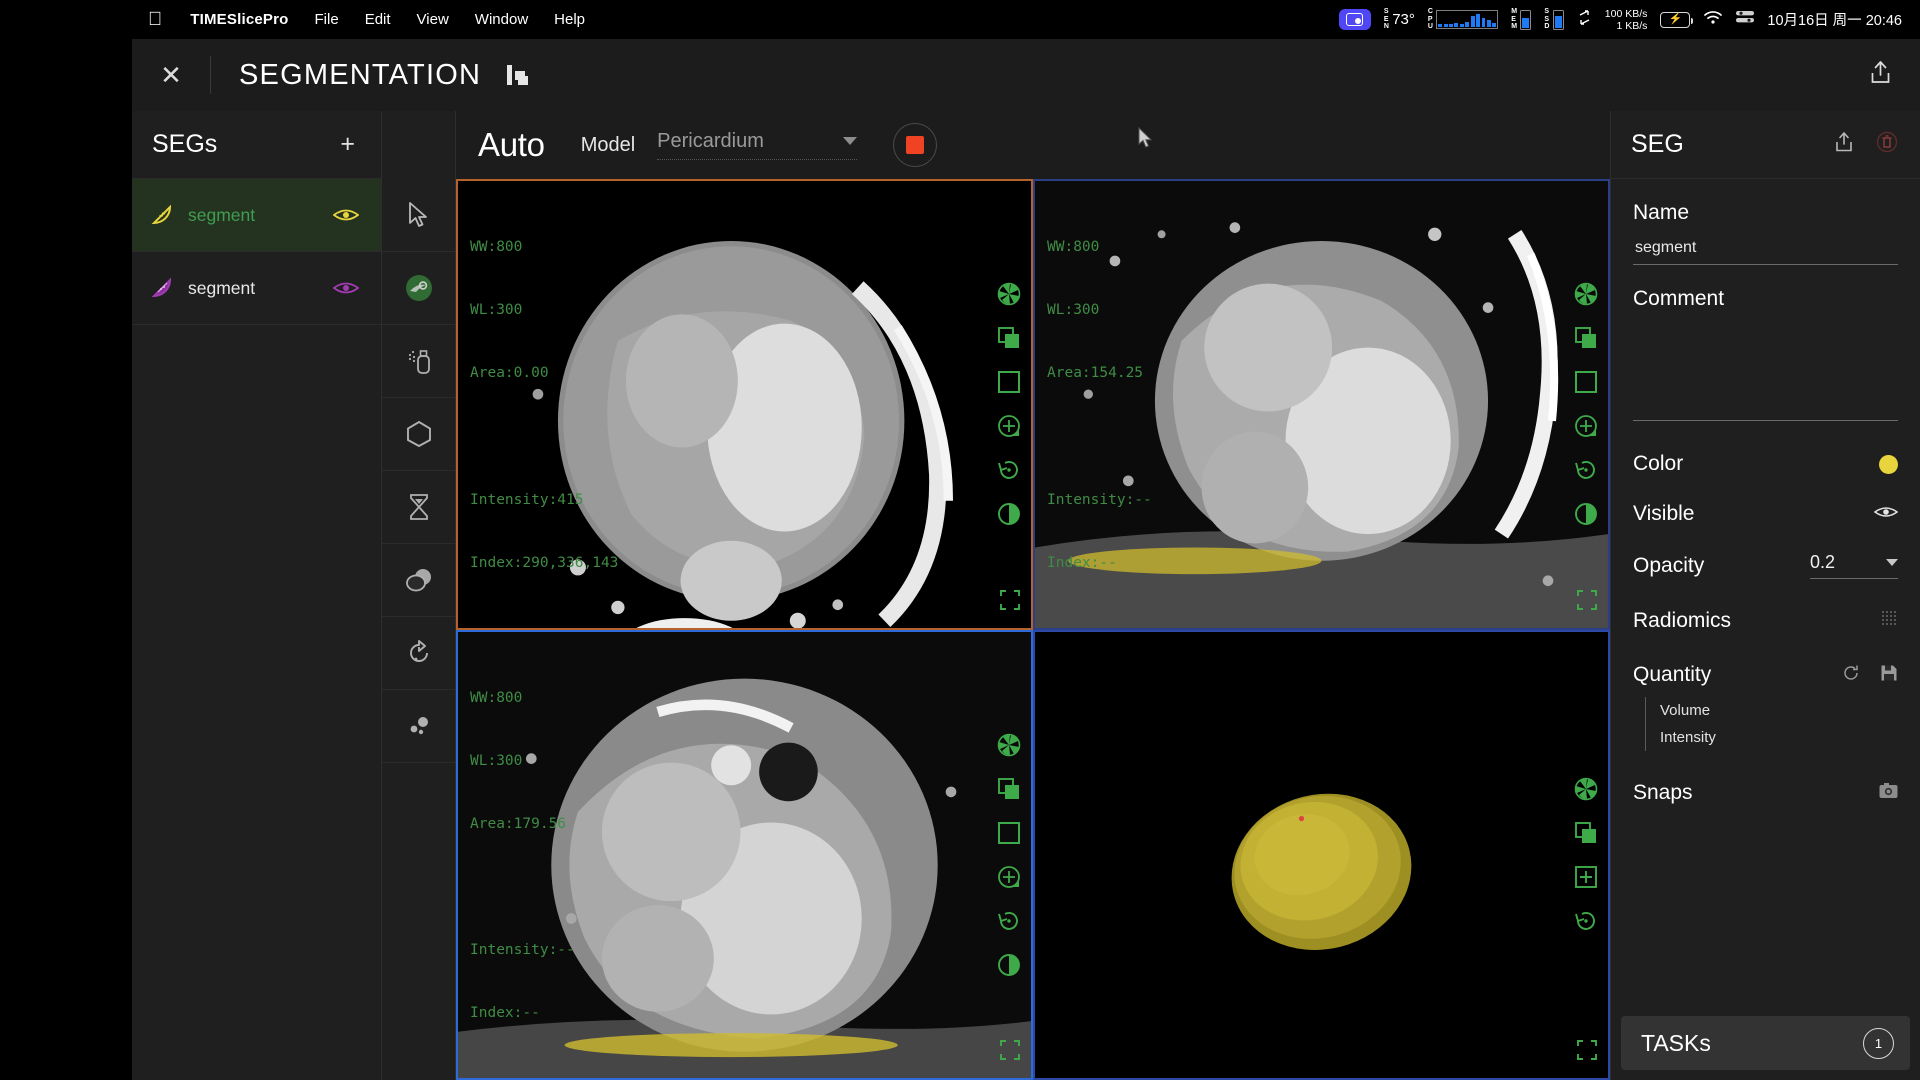 The image size is (1920, 1080). Describe the element at coordinates (1765, 621) in the screenshot. I see `radiomics-row: Radiomics` at that location.